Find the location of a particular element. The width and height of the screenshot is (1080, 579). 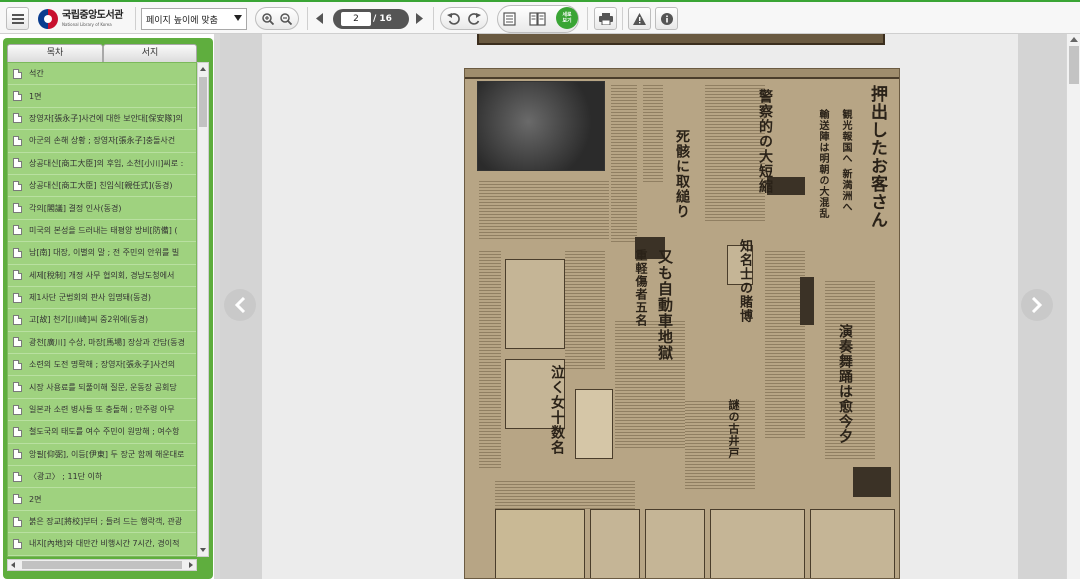

single-page-icon is located at coordinates (509, 19).